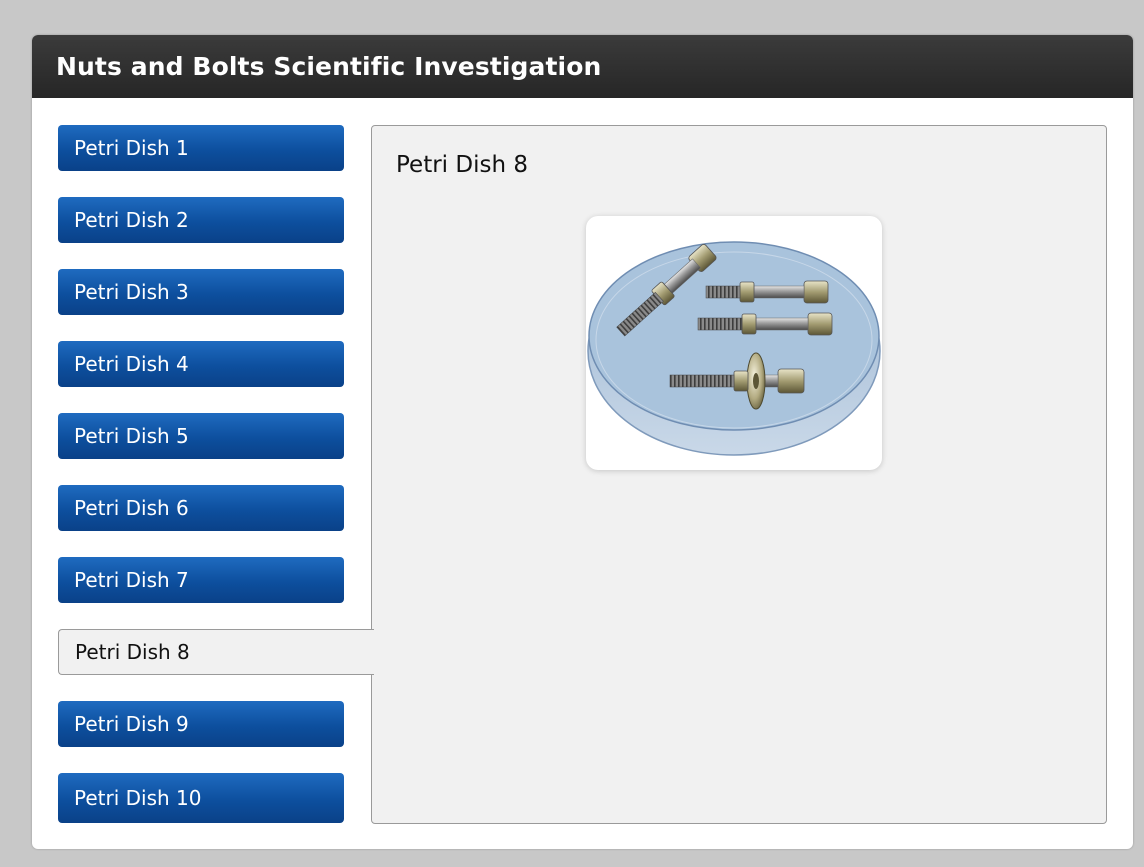 Image resolution: width=1144 pixels, height=867 pixels. What do you see at coordinates (131, 220) in the screenshot?
I see `tab-label: Petri Dish 2` at bounding box center [131, 220].